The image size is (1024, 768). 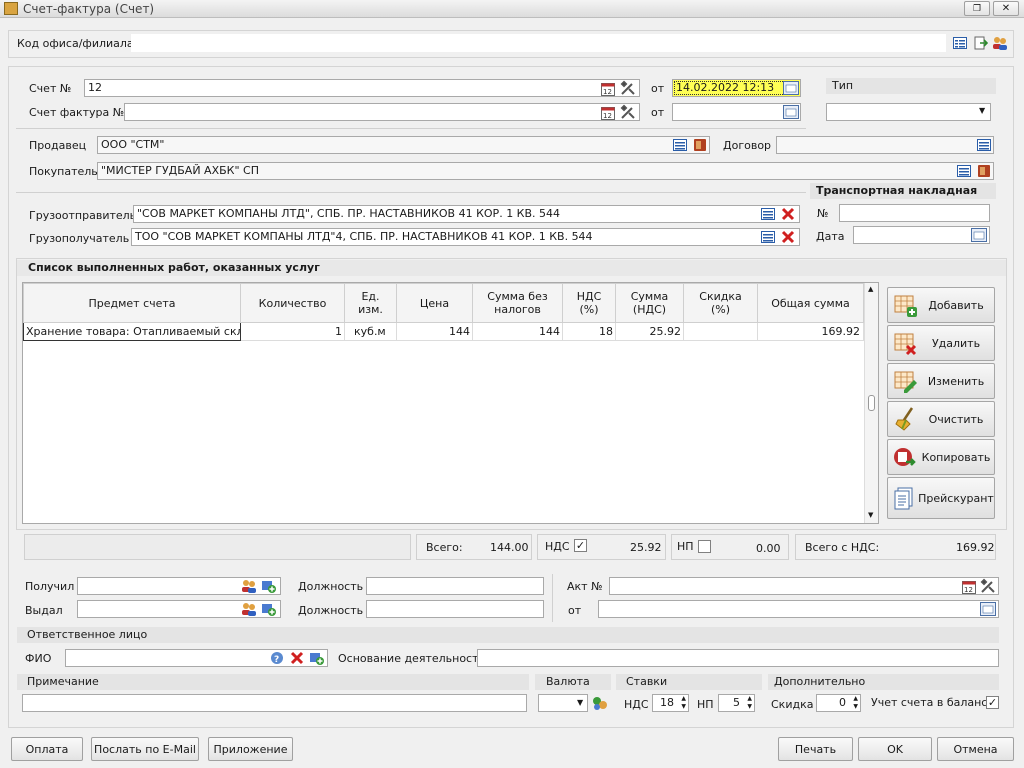 What do you see at coordinates (984, 171) in the screenshot?
I see `buyer-book-icon` at bounding box center [984, 171].